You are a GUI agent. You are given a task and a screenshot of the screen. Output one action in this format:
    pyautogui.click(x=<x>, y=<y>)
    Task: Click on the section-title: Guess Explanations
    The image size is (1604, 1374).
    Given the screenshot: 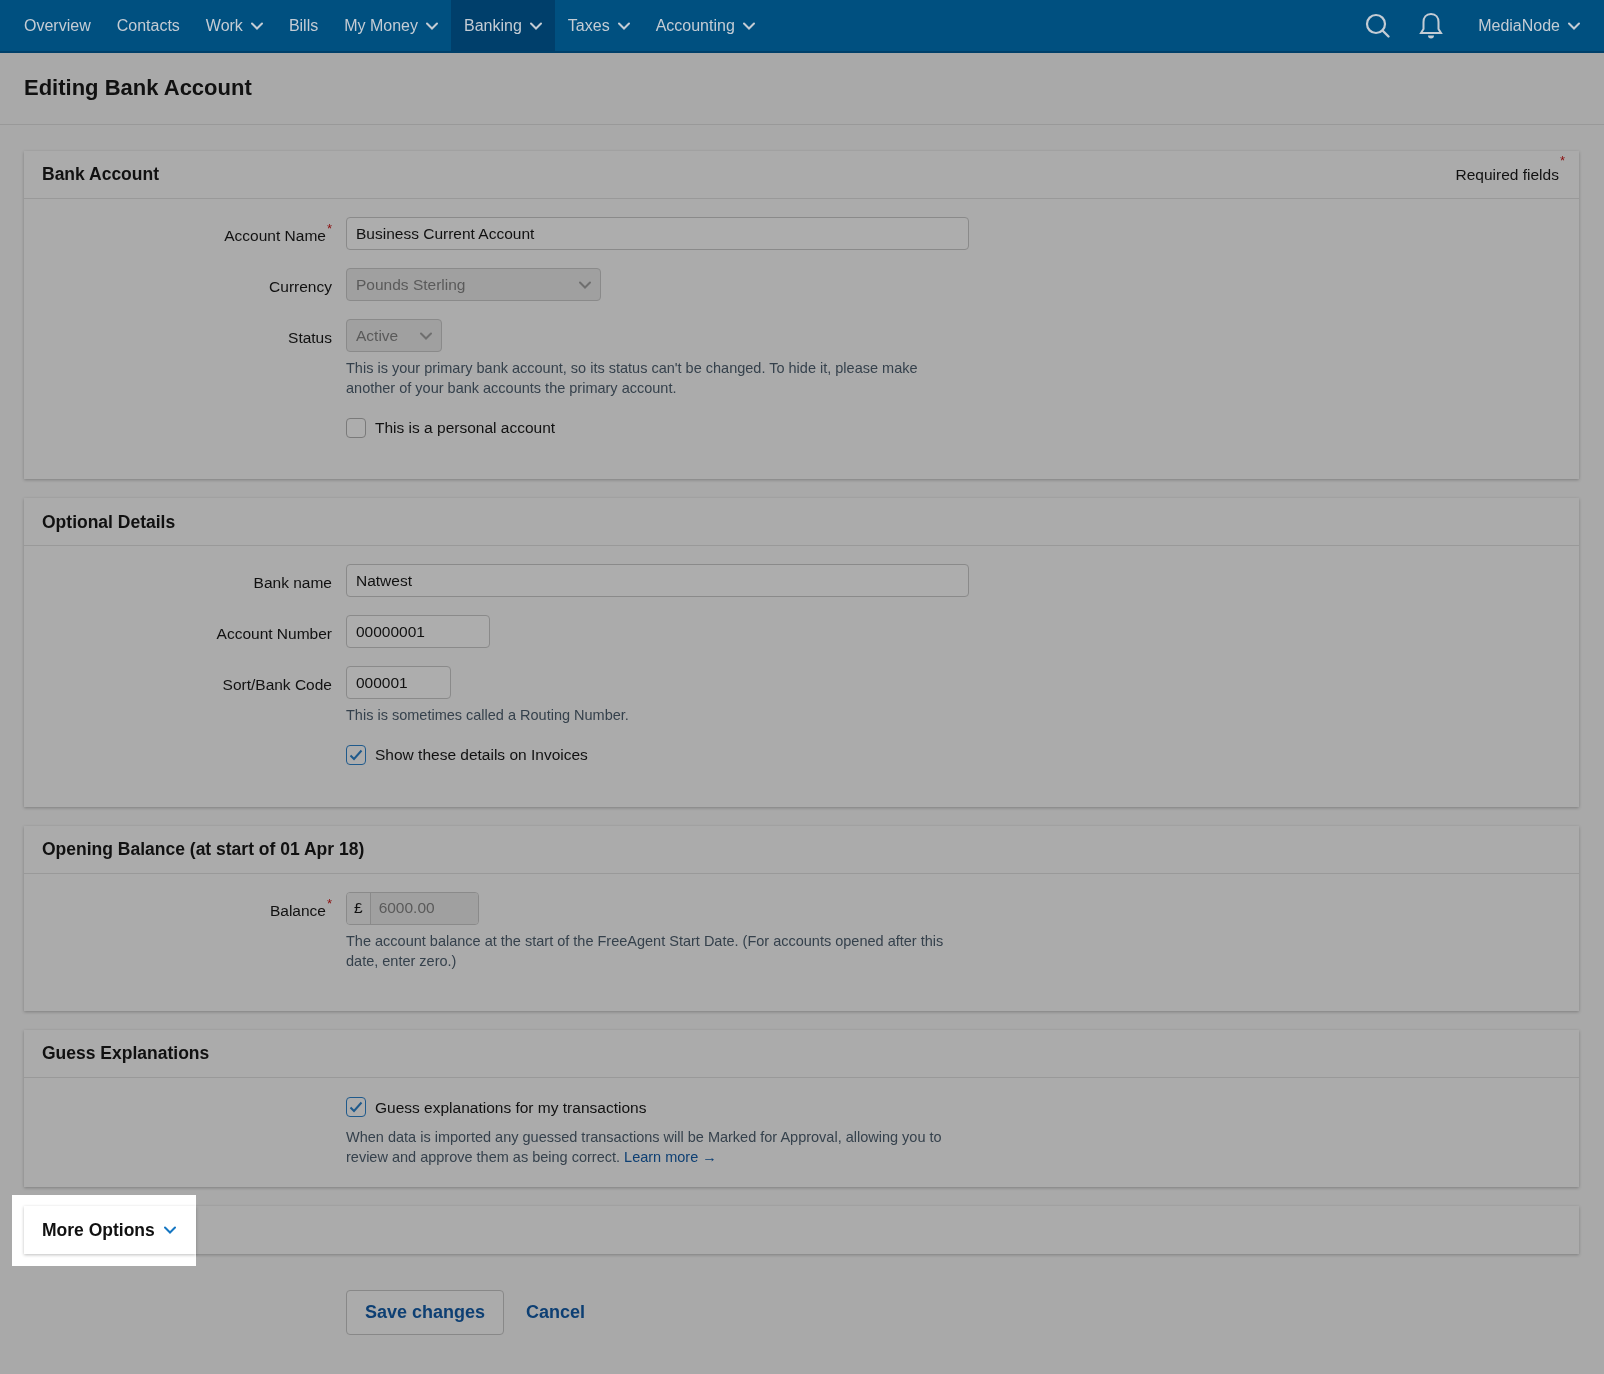 What is the action you would take?
    pyautogui.click(x=126, y=1053)
    